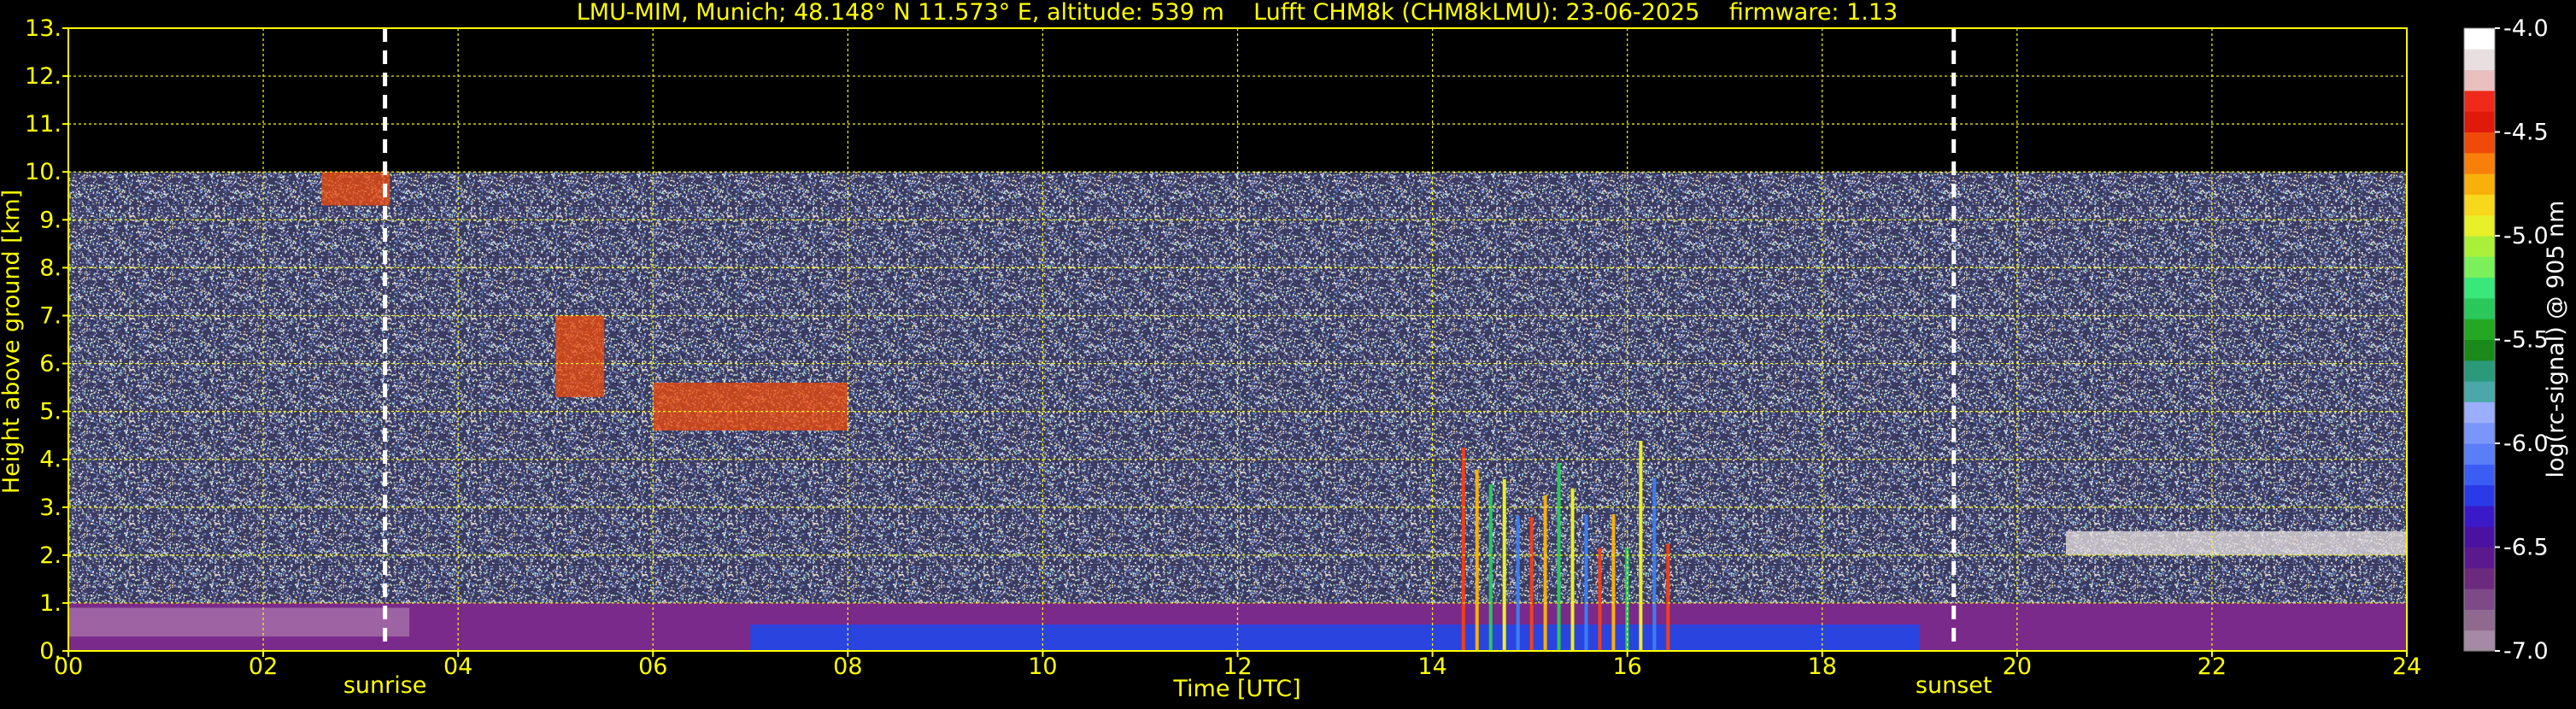 This screenshot has height=709, width=2576. I want to click on y-tick-label: 9., so click(50, 220).